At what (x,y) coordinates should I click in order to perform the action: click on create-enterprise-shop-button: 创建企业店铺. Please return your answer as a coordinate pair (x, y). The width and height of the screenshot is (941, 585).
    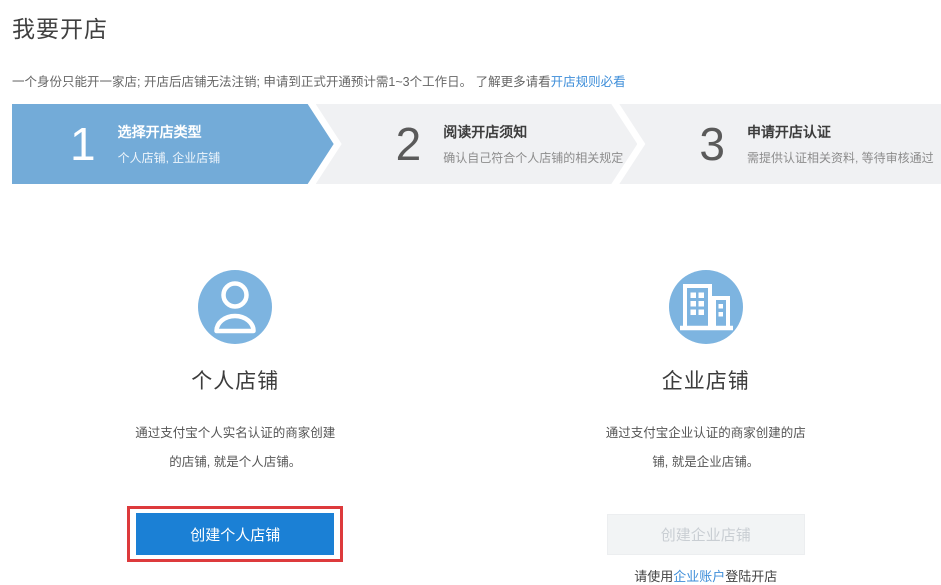
    Looking at the image, I should click on (706, 534).